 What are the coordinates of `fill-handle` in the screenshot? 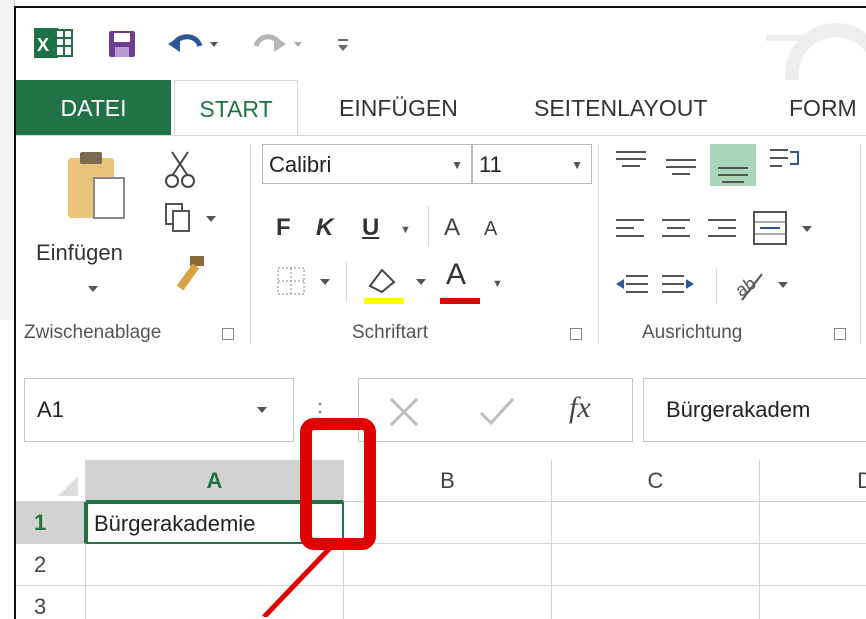 It's located at (343, 544).